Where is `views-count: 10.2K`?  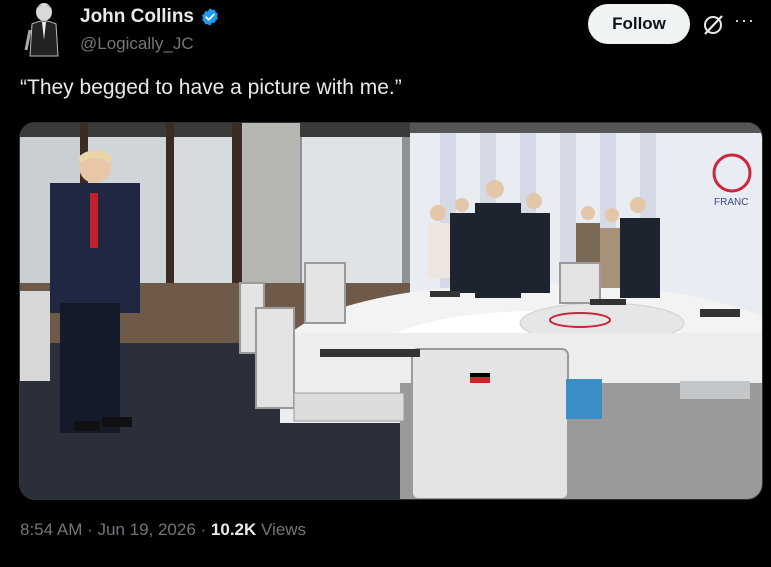 views-count: 10.2K is located at coordinates (233, 529).